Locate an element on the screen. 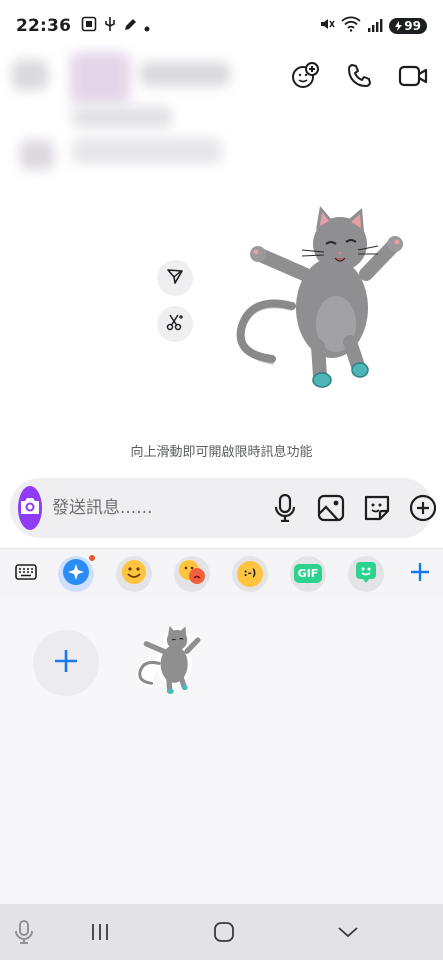  signal-icon is located at coordinates (375, 26).